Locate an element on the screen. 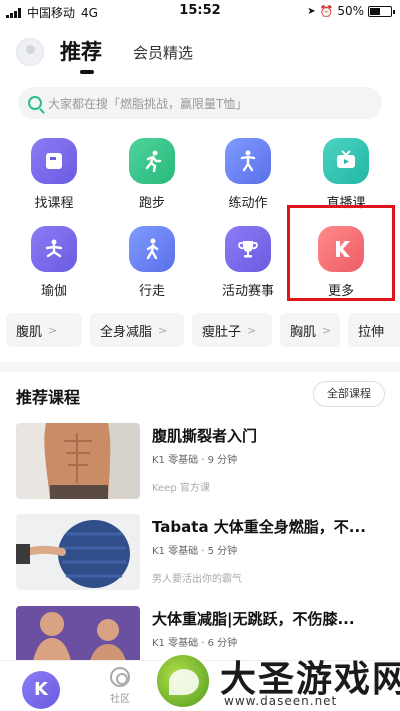 The image size is (400, 711). nav-community-label: 社区 is located at coordinates (120, 699).